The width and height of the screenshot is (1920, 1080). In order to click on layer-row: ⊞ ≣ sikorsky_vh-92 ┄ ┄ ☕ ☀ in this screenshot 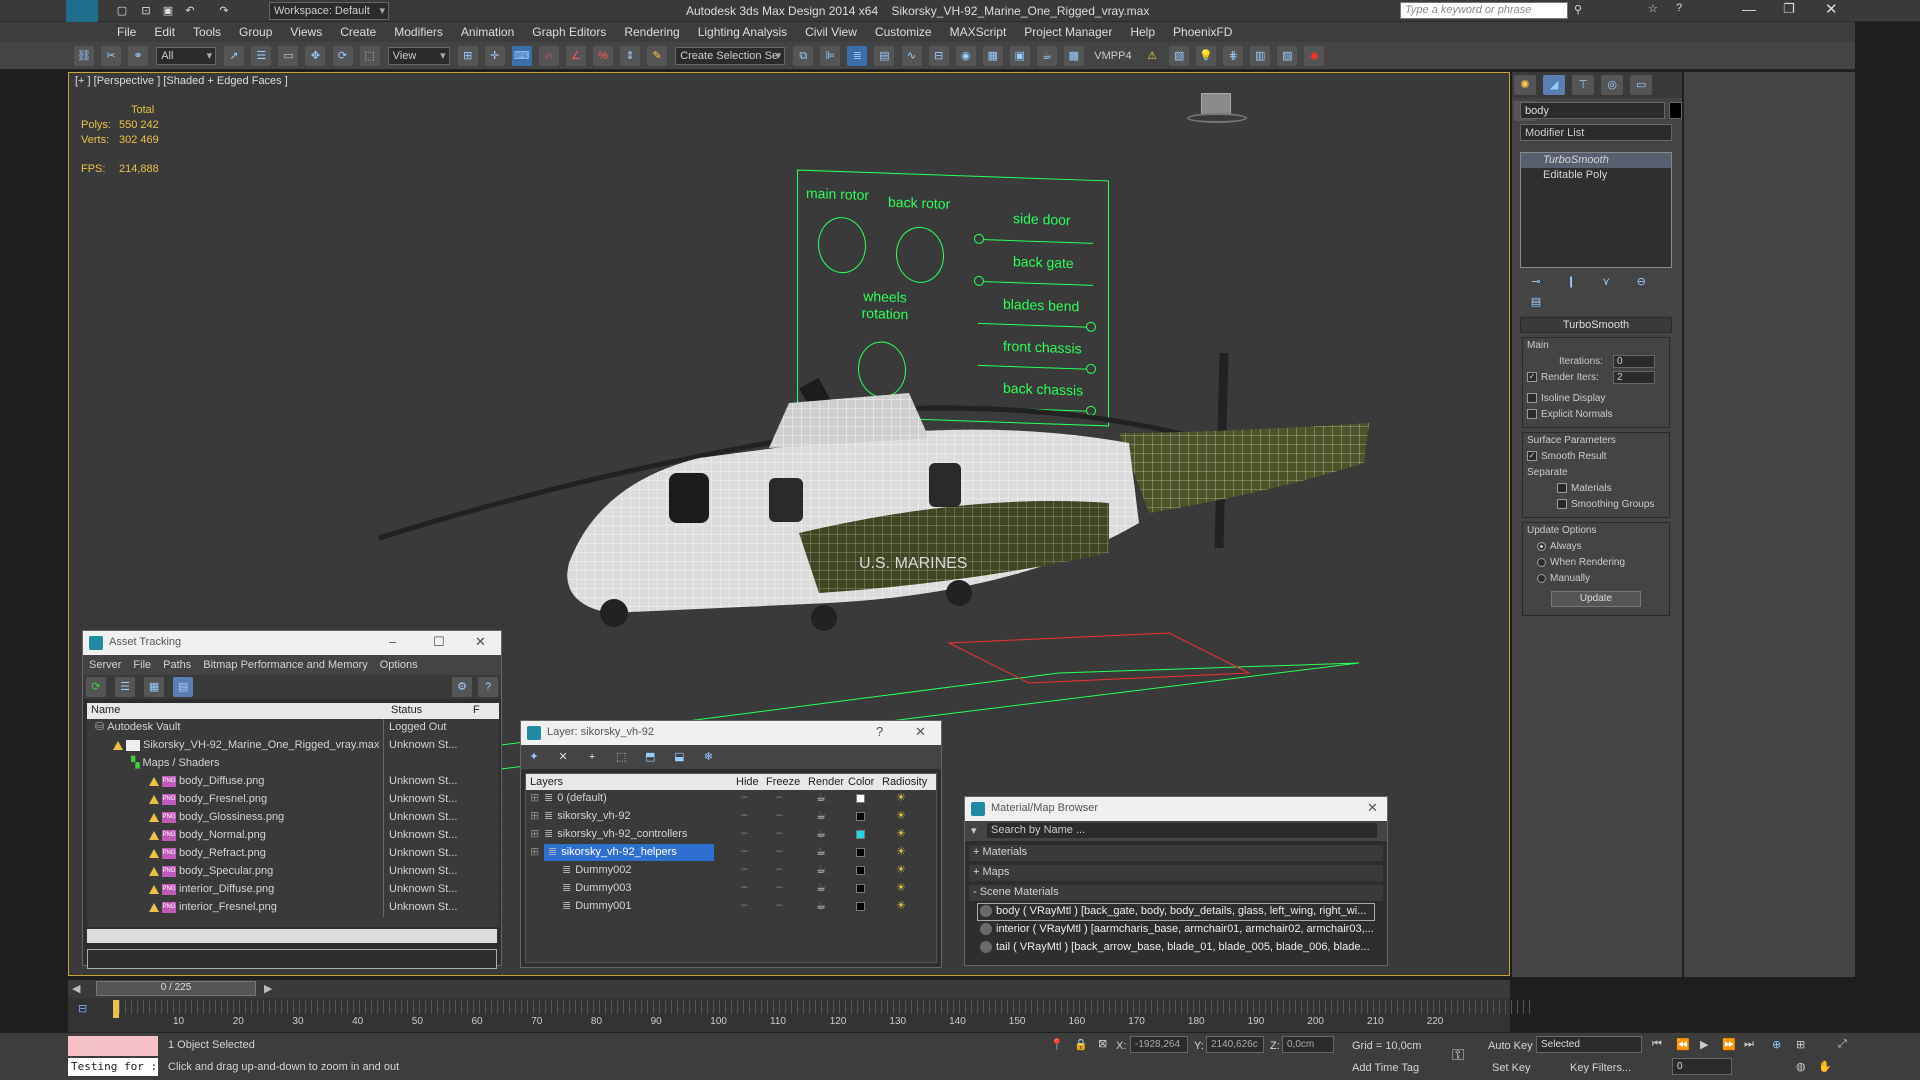, I will do `click(731, 817)`.